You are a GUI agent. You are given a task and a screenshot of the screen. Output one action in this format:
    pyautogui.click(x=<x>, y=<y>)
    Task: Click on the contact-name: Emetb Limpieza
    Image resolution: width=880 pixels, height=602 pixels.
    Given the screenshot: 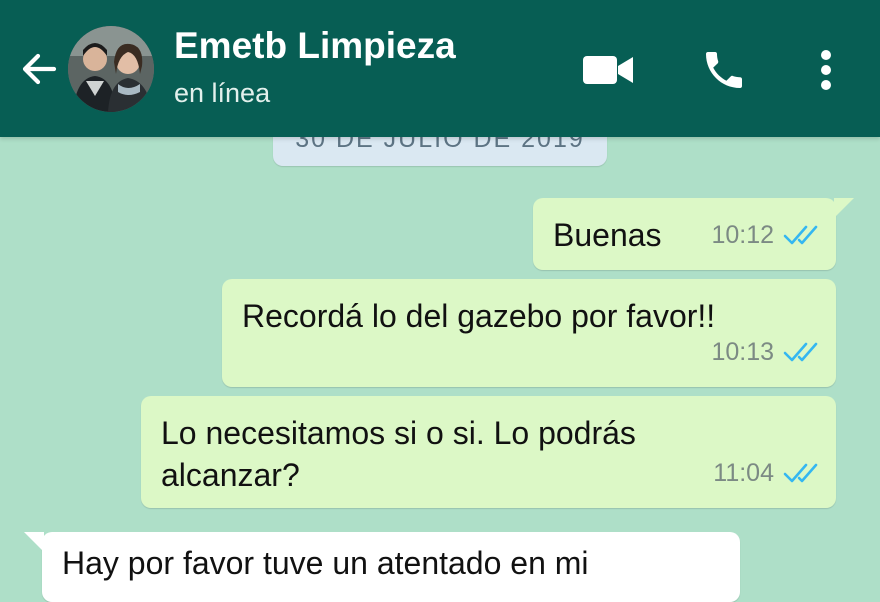 What is the action you would take?
    pyautogui.click(x=315, y=45)
    